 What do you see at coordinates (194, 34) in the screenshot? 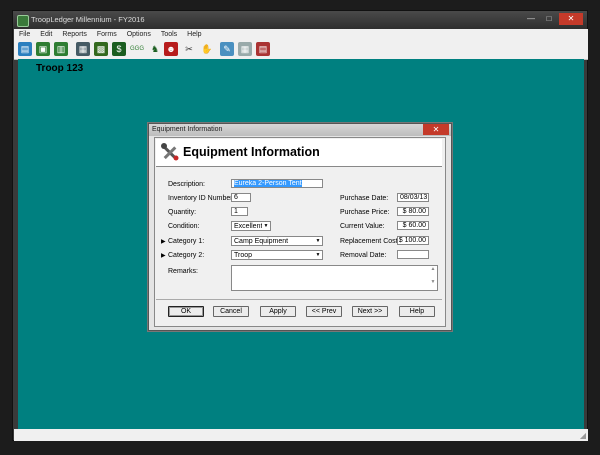
I see `menu-help: Help` at bounding box center [194, 34].